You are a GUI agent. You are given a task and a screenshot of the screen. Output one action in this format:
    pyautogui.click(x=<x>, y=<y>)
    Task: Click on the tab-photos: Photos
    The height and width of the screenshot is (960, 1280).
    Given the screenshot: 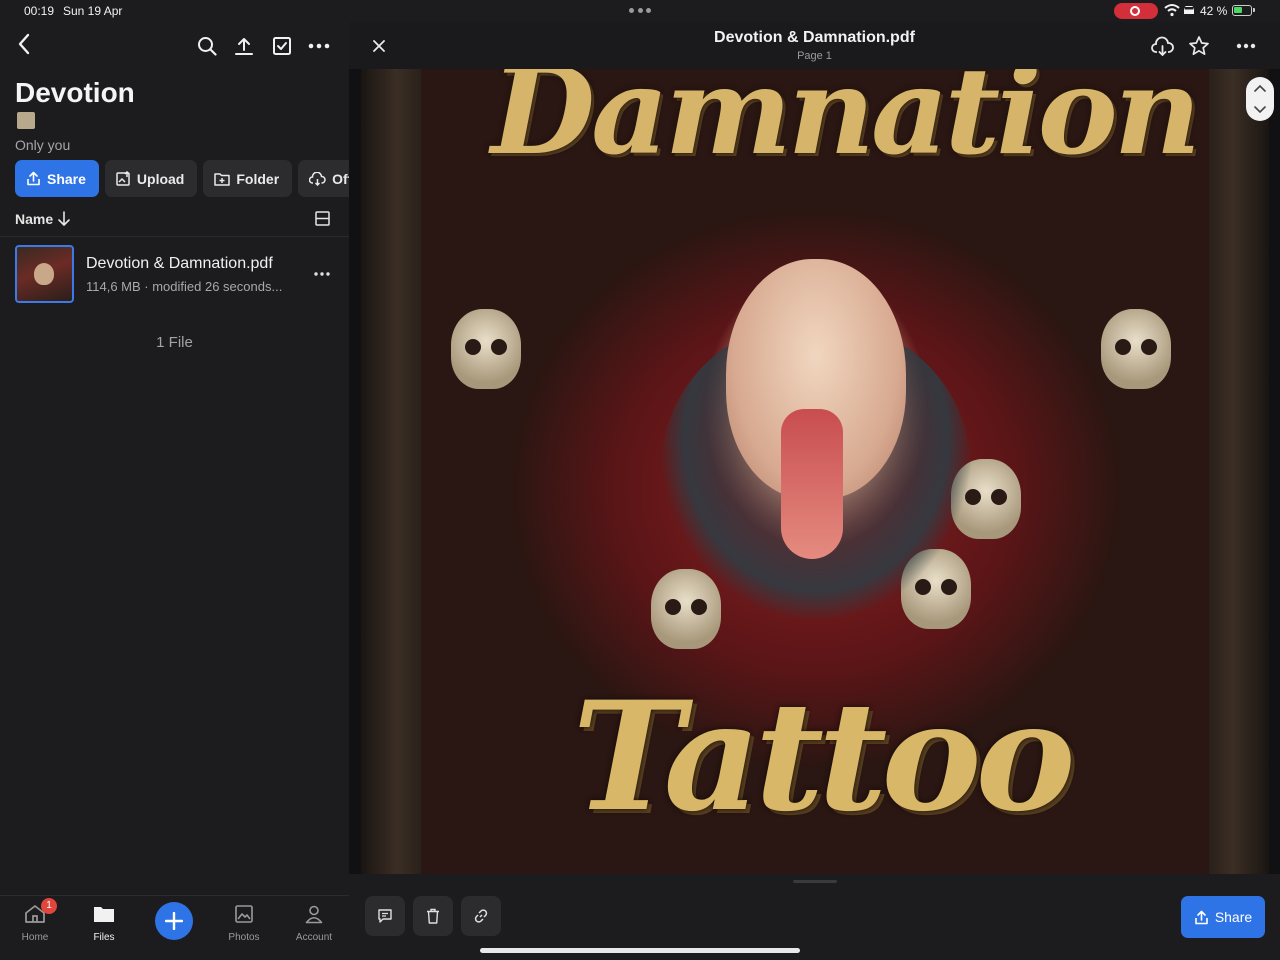 What is the action you would take?
    pyautogui.click(x=244, y=922)
    